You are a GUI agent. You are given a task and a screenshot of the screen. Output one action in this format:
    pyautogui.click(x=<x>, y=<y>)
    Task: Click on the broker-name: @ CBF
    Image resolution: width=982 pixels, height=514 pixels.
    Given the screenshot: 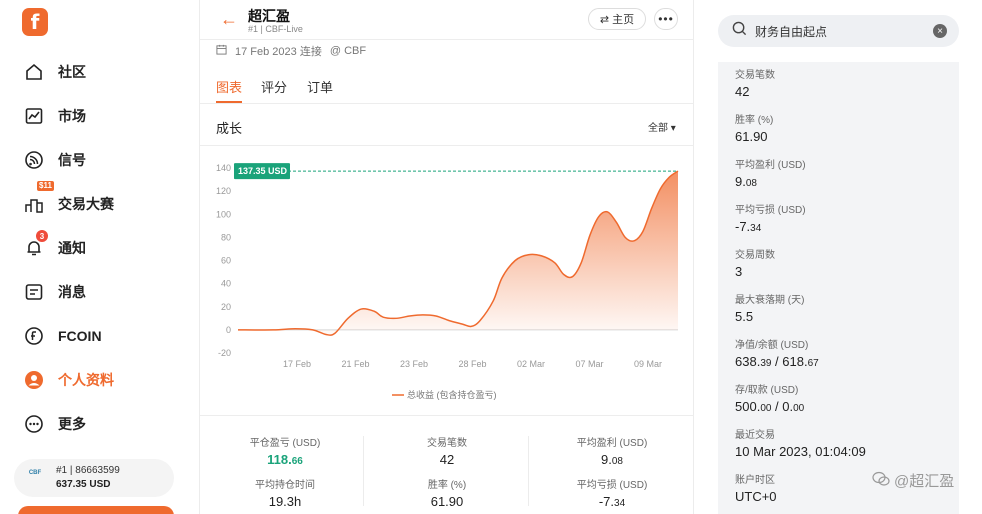 What is the action you would take?
    pyautogui.click(x=348, y=51)
    